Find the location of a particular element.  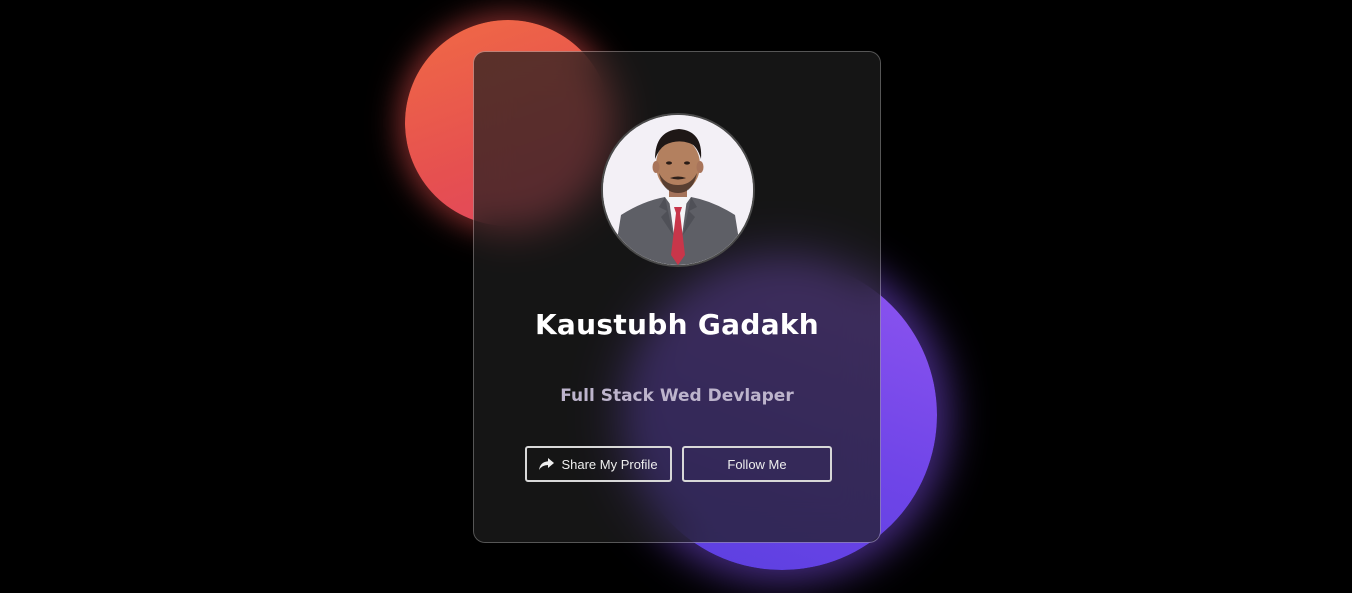

avatar-photo is located at coordinates (678, 190).